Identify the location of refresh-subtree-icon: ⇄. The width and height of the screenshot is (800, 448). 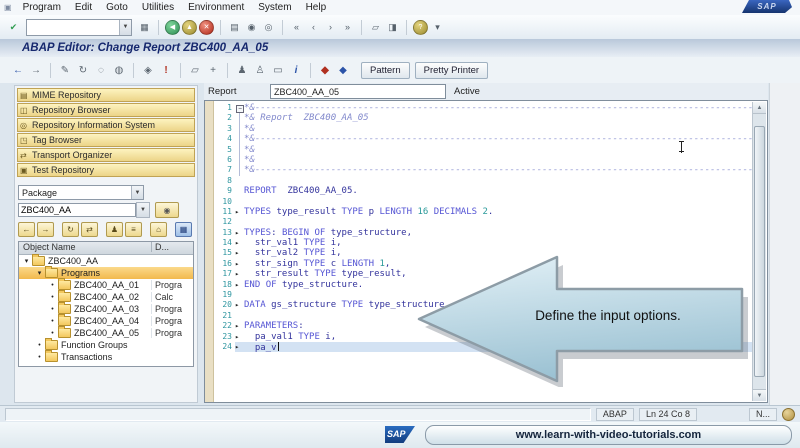
(89, 229).